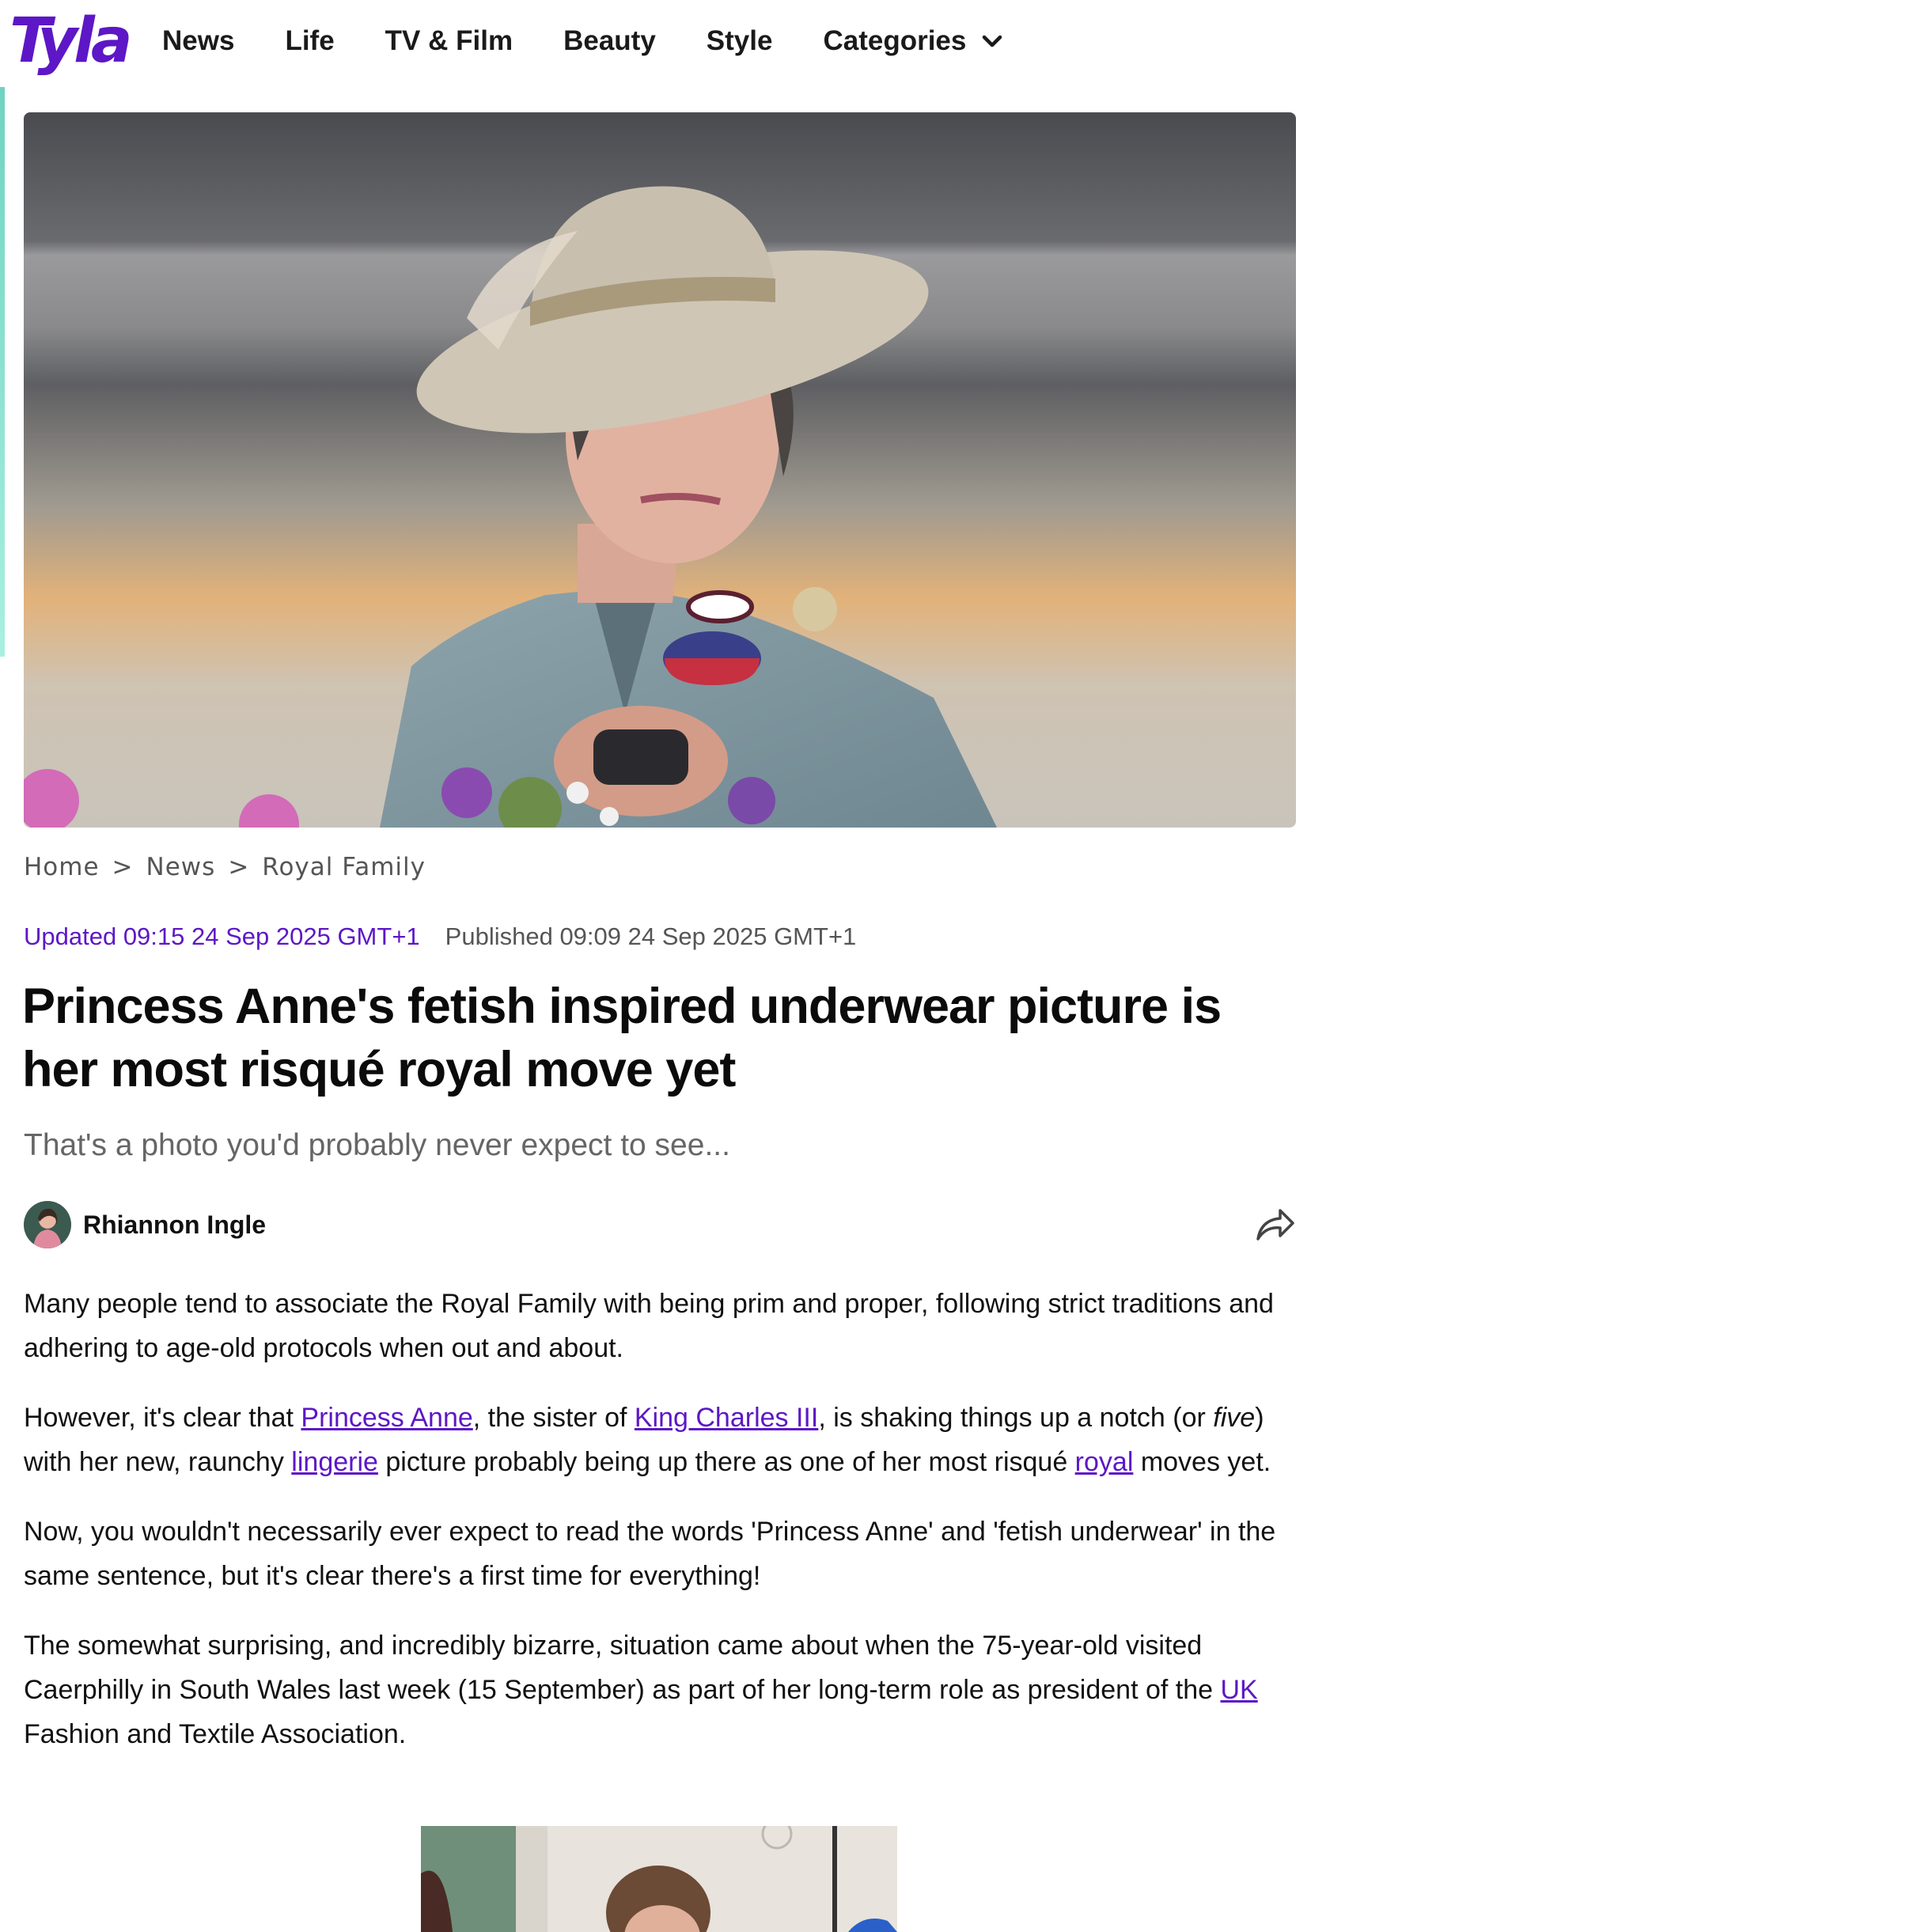  I want to click on link-princess-anne: Princess Anne, so click(386, 1418).